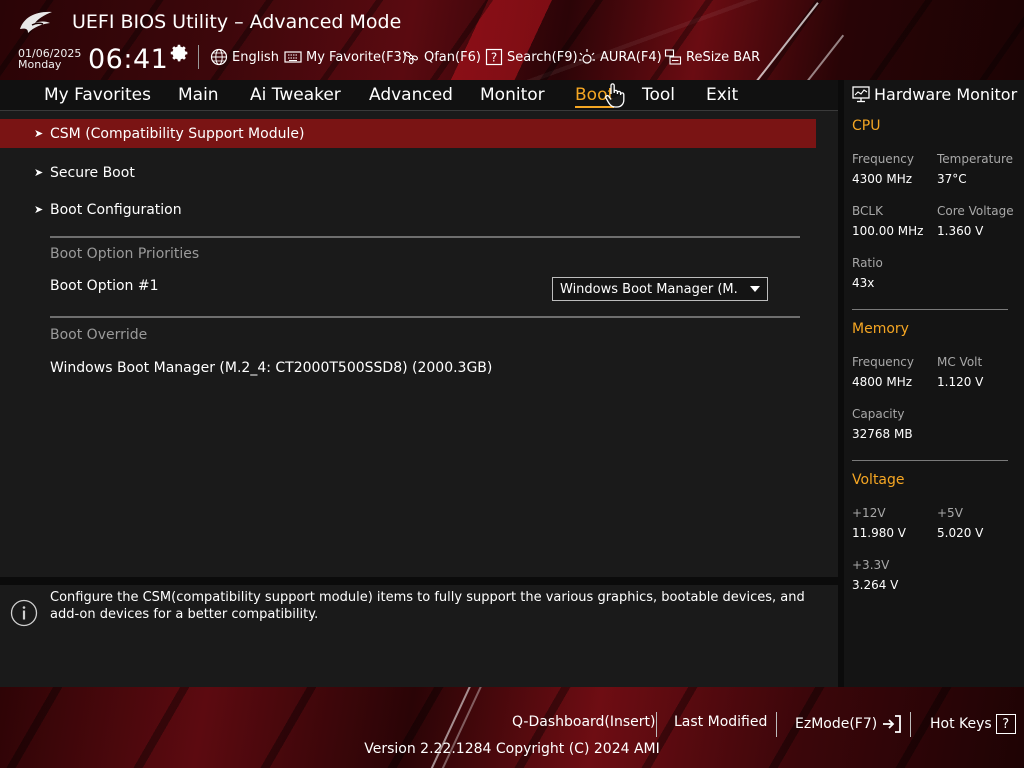 The height and width of the screenshot is (768, 1024). Describe the element at coordinates (883, 159) in the screenshot. I see `cpu-frequency-label: Frequency` at that location.